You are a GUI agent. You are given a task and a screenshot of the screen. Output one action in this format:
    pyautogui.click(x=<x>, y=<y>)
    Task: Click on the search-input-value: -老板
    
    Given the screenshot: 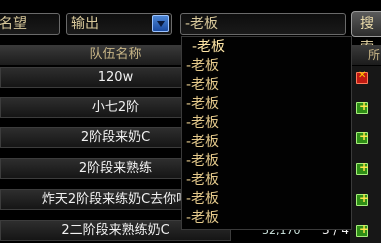 What is the action you would take?
    pyautogui.click(x=202, y=24)
    